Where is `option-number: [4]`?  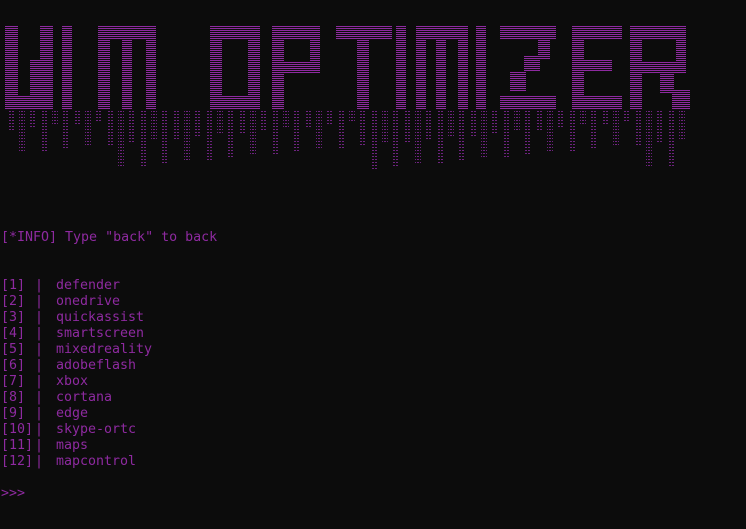
option-number: [4] is located at coordinates (13, 333).